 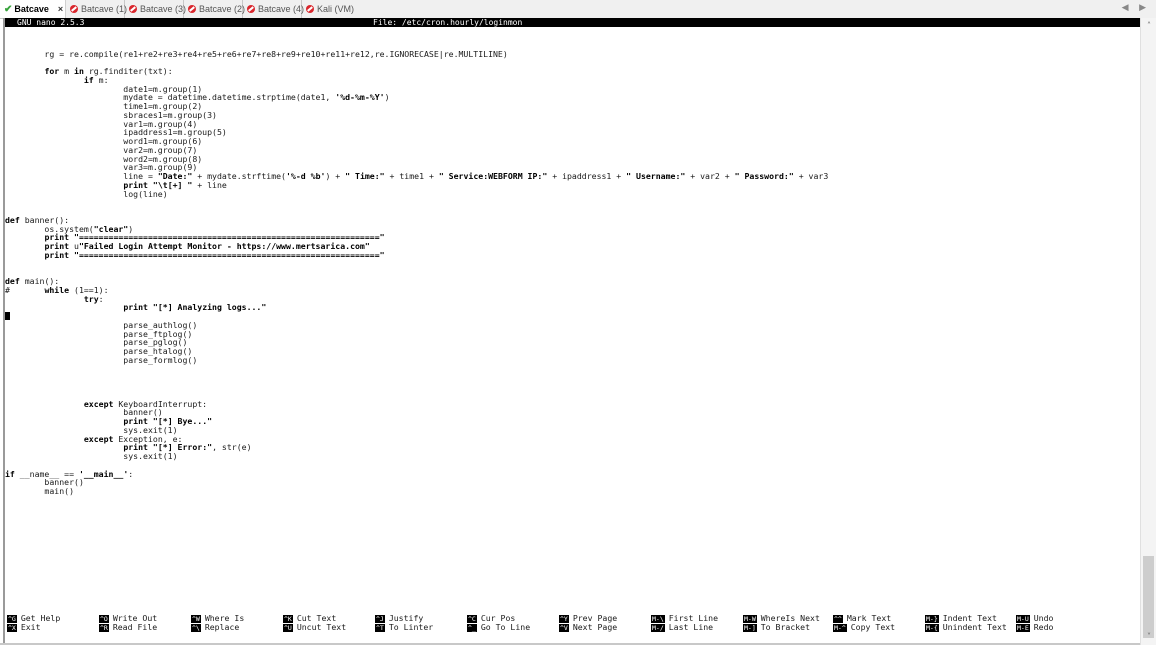 I want to click on shortcut-label: Go To Line, so click(x=505, y=627).